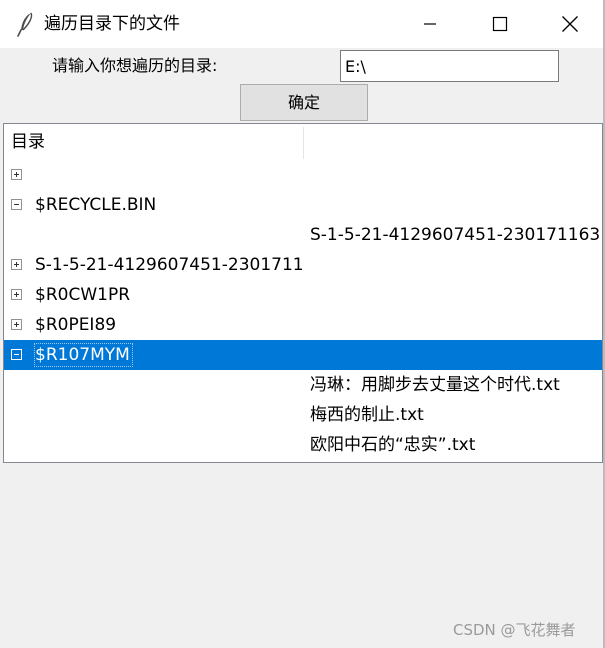  I want to click on tree-row: $R0CW1PR, so click(303, 295).